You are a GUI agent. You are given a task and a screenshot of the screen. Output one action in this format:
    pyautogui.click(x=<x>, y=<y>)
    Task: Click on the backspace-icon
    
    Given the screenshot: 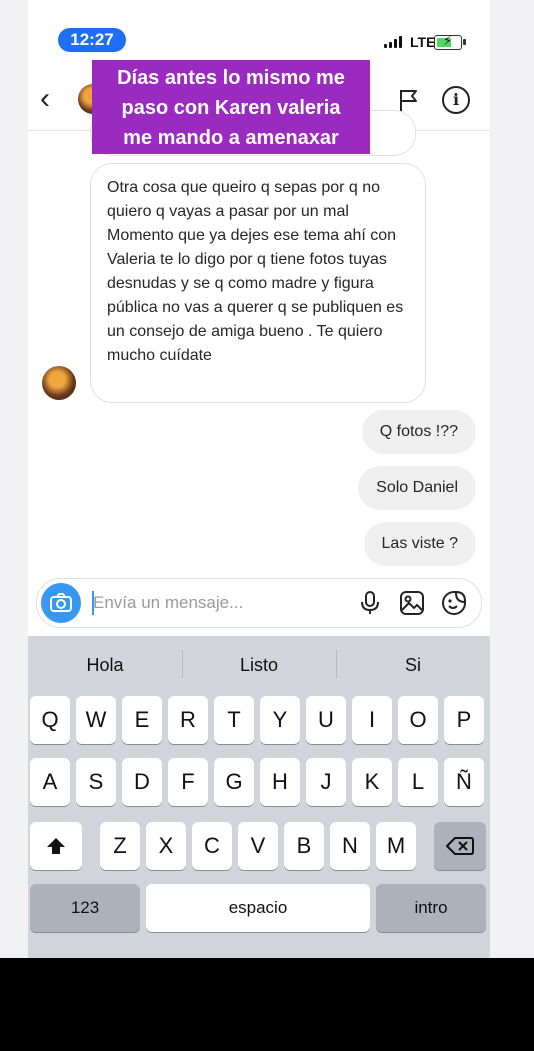 What is the action you would take?
    pyautogui.click(x=460, y=846)
    